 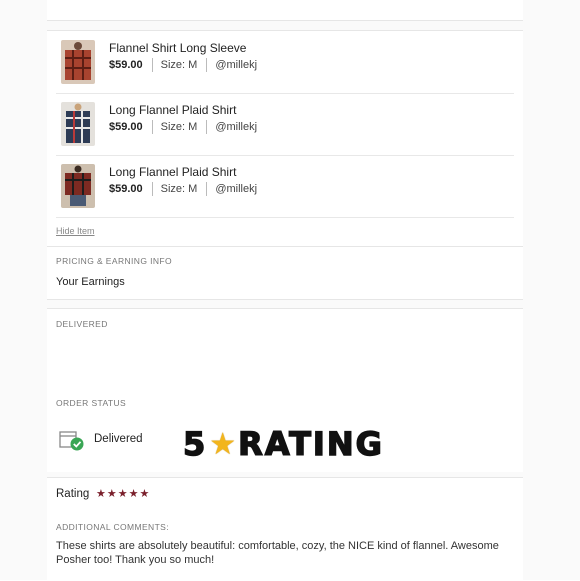 I want to click on five-star-rating-banner: 5 ★ RATING, so click(x=307, y=444).